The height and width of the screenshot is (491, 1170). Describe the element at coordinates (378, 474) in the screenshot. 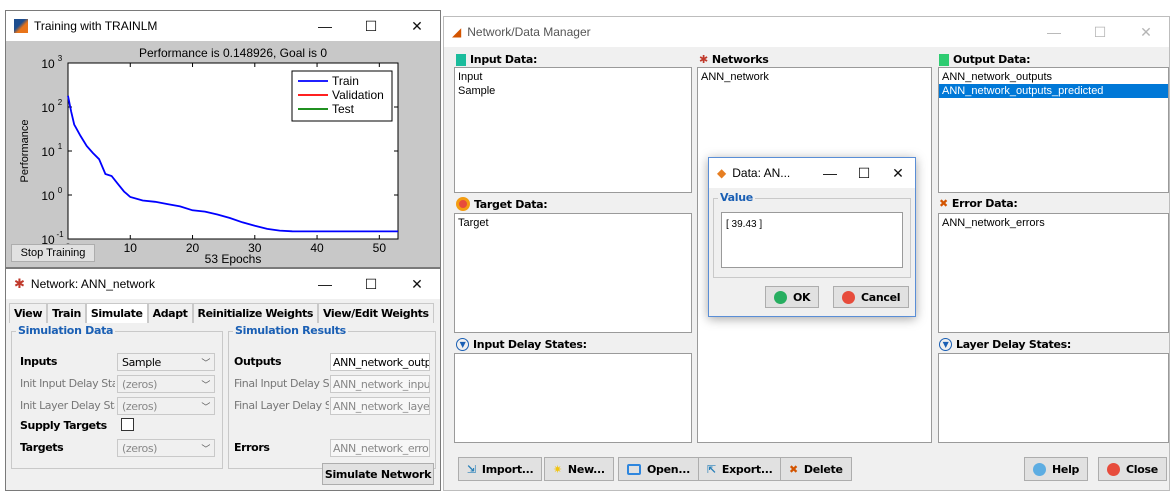

I see `simulate-network-button: Simulate Network` at that location.